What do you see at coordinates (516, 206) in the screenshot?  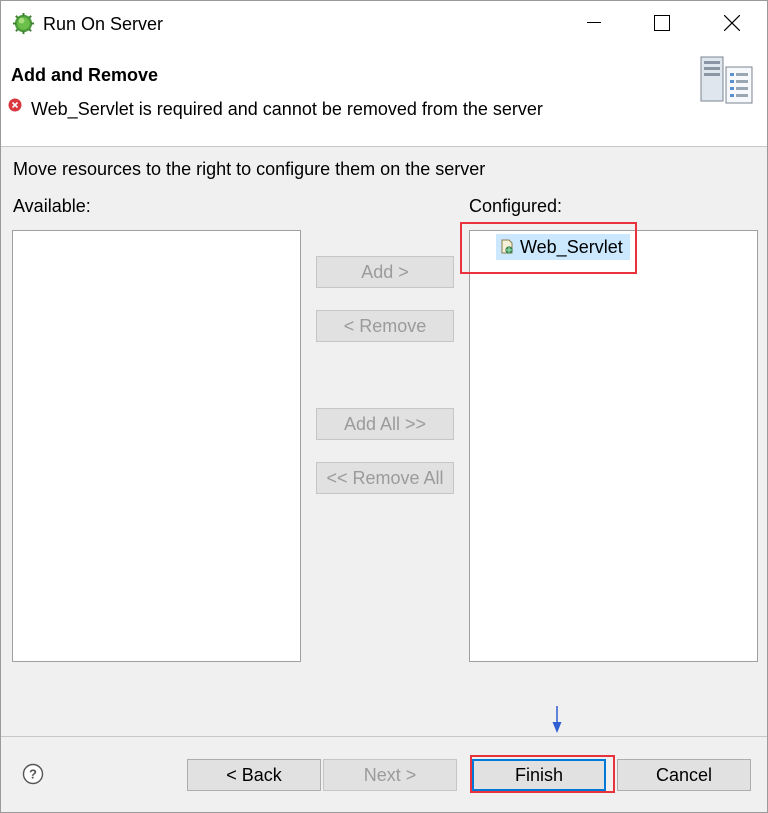 I see `configured-label: Configured:` at bounding box center [516, 206].